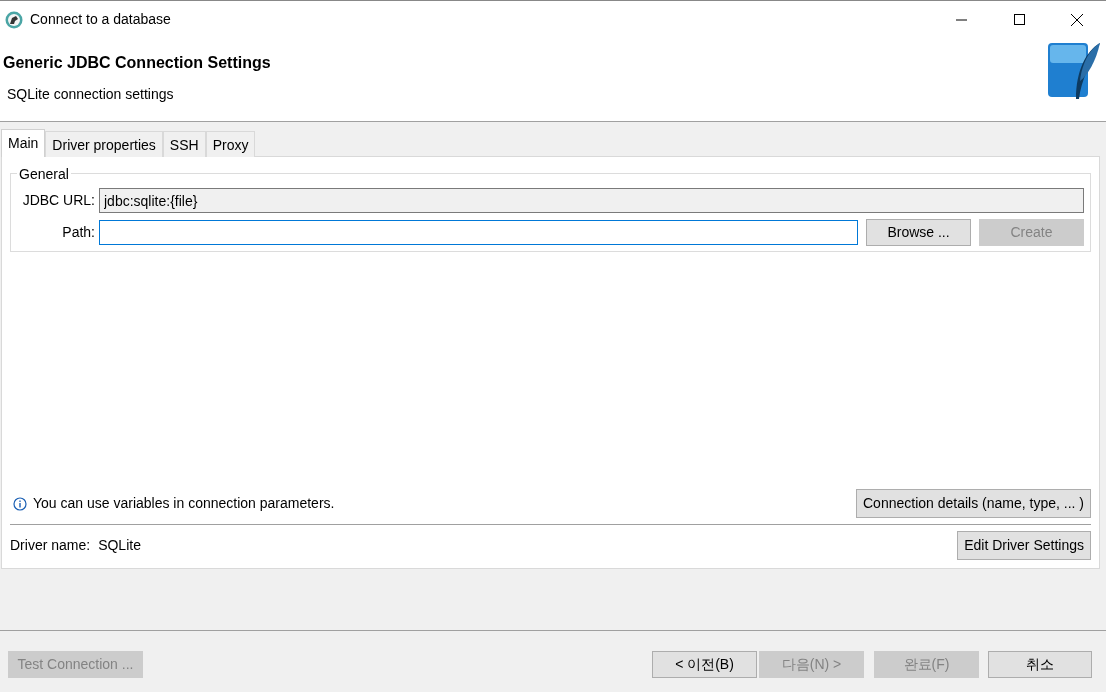 The height and width of the screenshot is (692, 1106). I want to click on info-text: You can use variables in connection parameters., so click(184, 503).